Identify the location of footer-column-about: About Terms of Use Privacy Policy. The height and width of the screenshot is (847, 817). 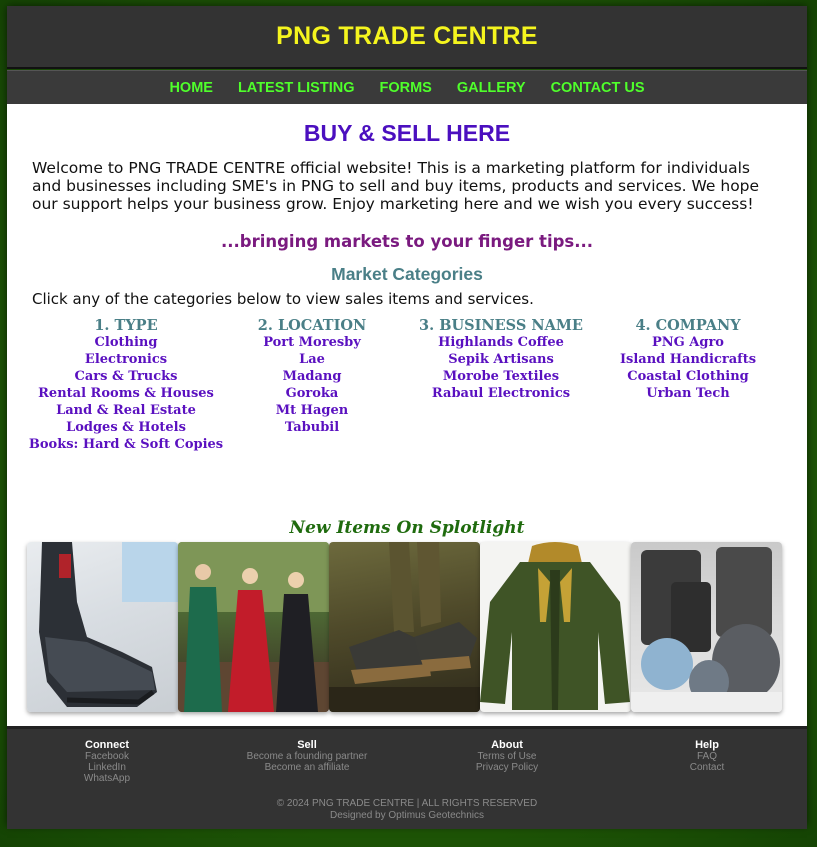
(507, 756).